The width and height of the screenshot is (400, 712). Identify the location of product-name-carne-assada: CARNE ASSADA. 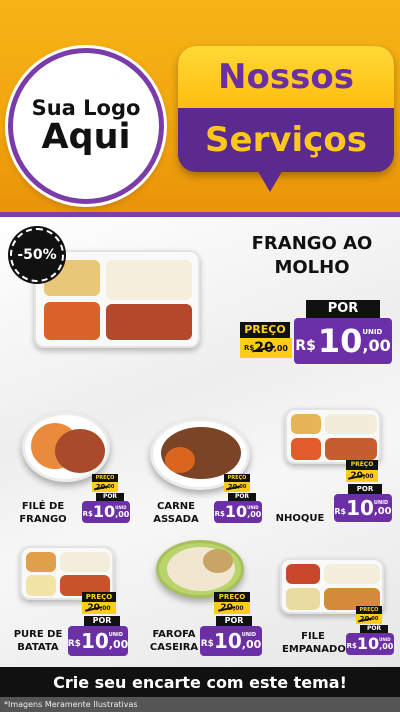
(176, 513).